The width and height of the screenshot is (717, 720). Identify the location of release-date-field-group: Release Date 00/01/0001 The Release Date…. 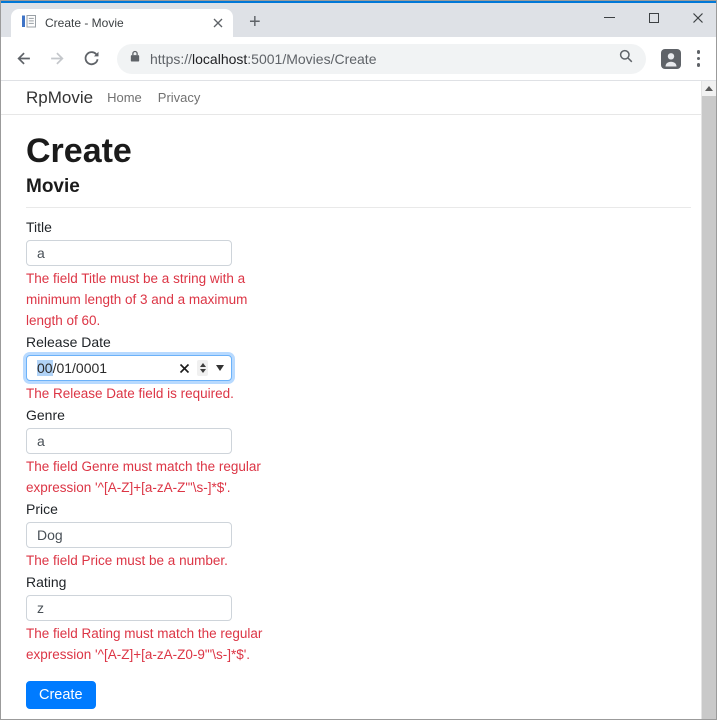
(146, 369).